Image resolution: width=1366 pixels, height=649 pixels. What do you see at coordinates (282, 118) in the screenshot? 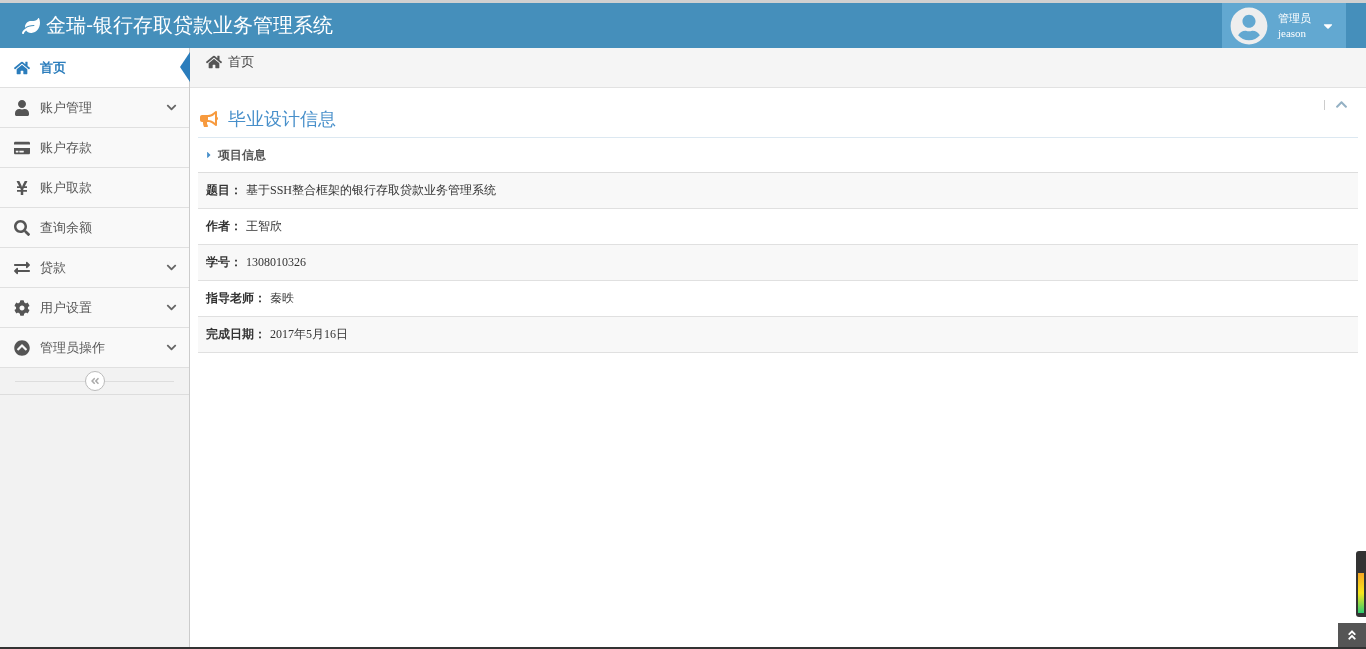
I see `panel-title: 毕业设计信息` at bounding box center [282, 118].